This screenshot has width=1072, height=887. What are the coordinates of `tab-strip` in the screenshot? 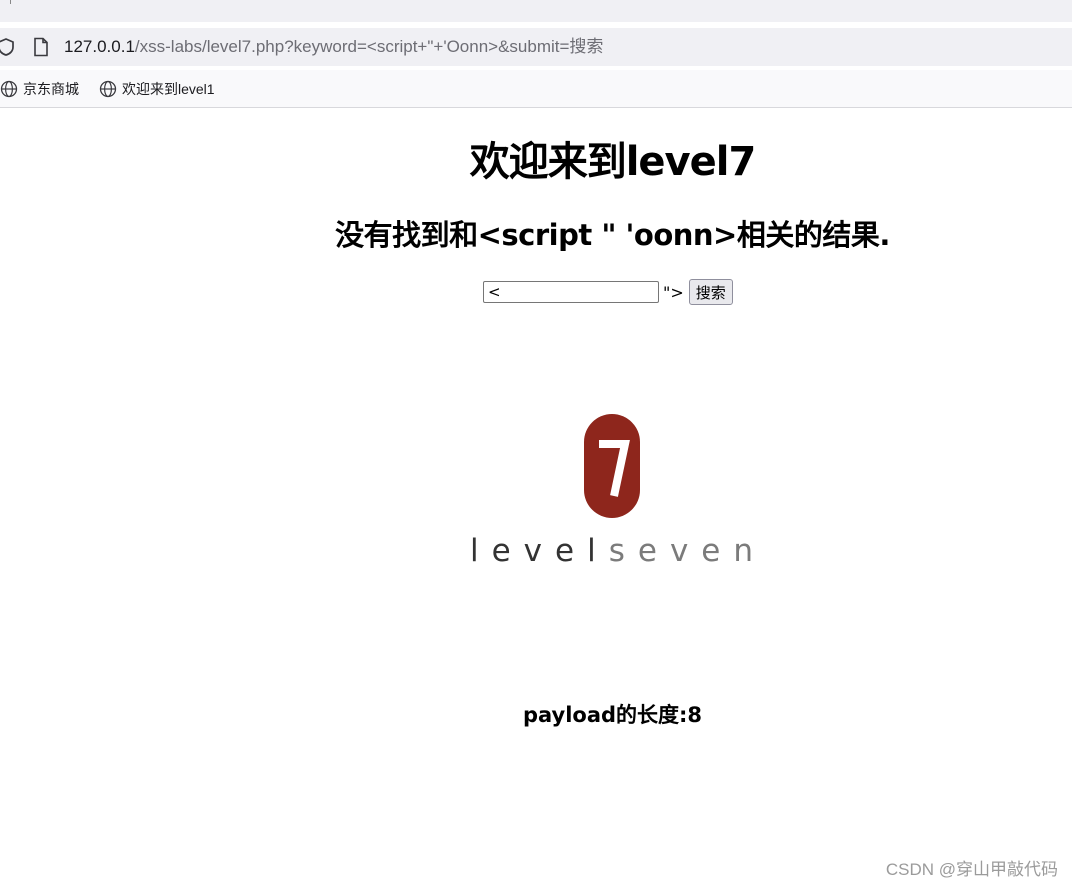 It's located at (536, 11).